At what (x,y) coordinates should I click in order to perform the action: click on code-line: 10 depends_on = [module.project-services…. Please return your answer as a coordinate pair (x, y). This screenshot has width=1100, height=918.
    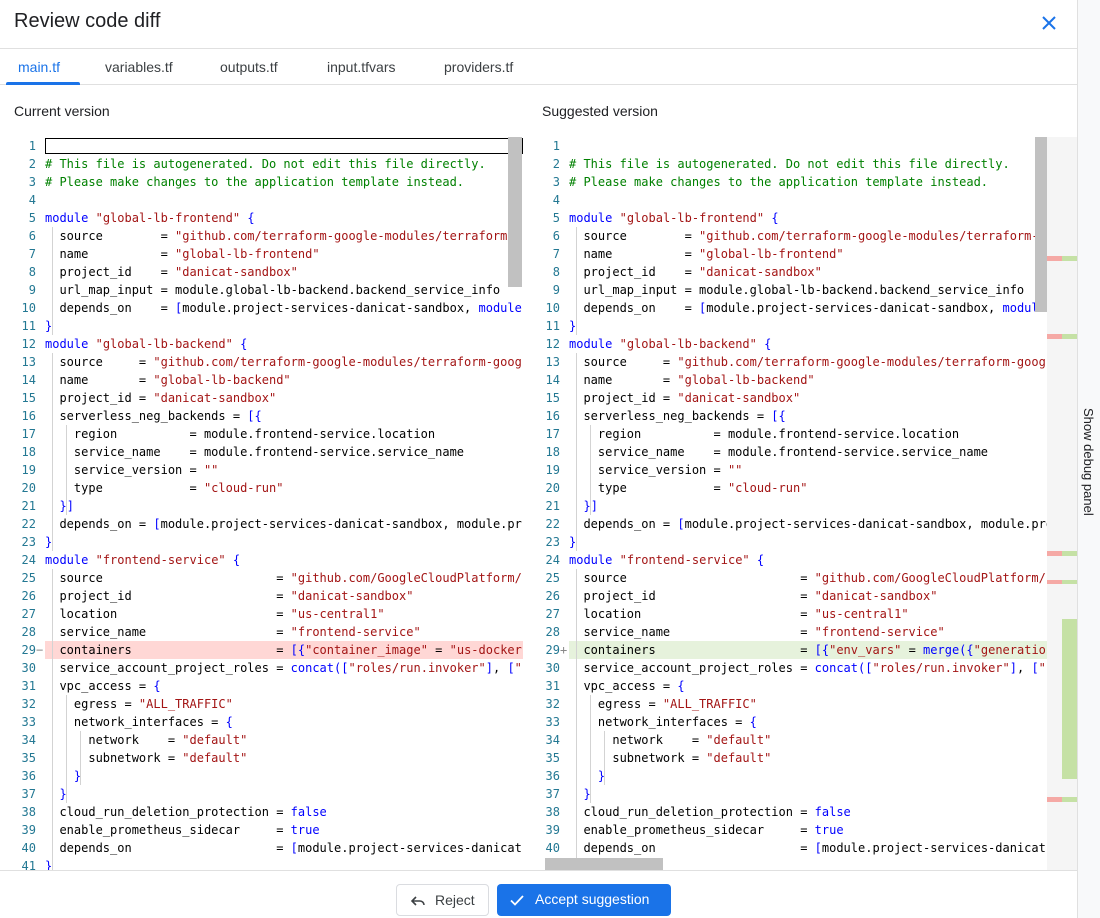
    Looking at the image, I should click on (807, 308).